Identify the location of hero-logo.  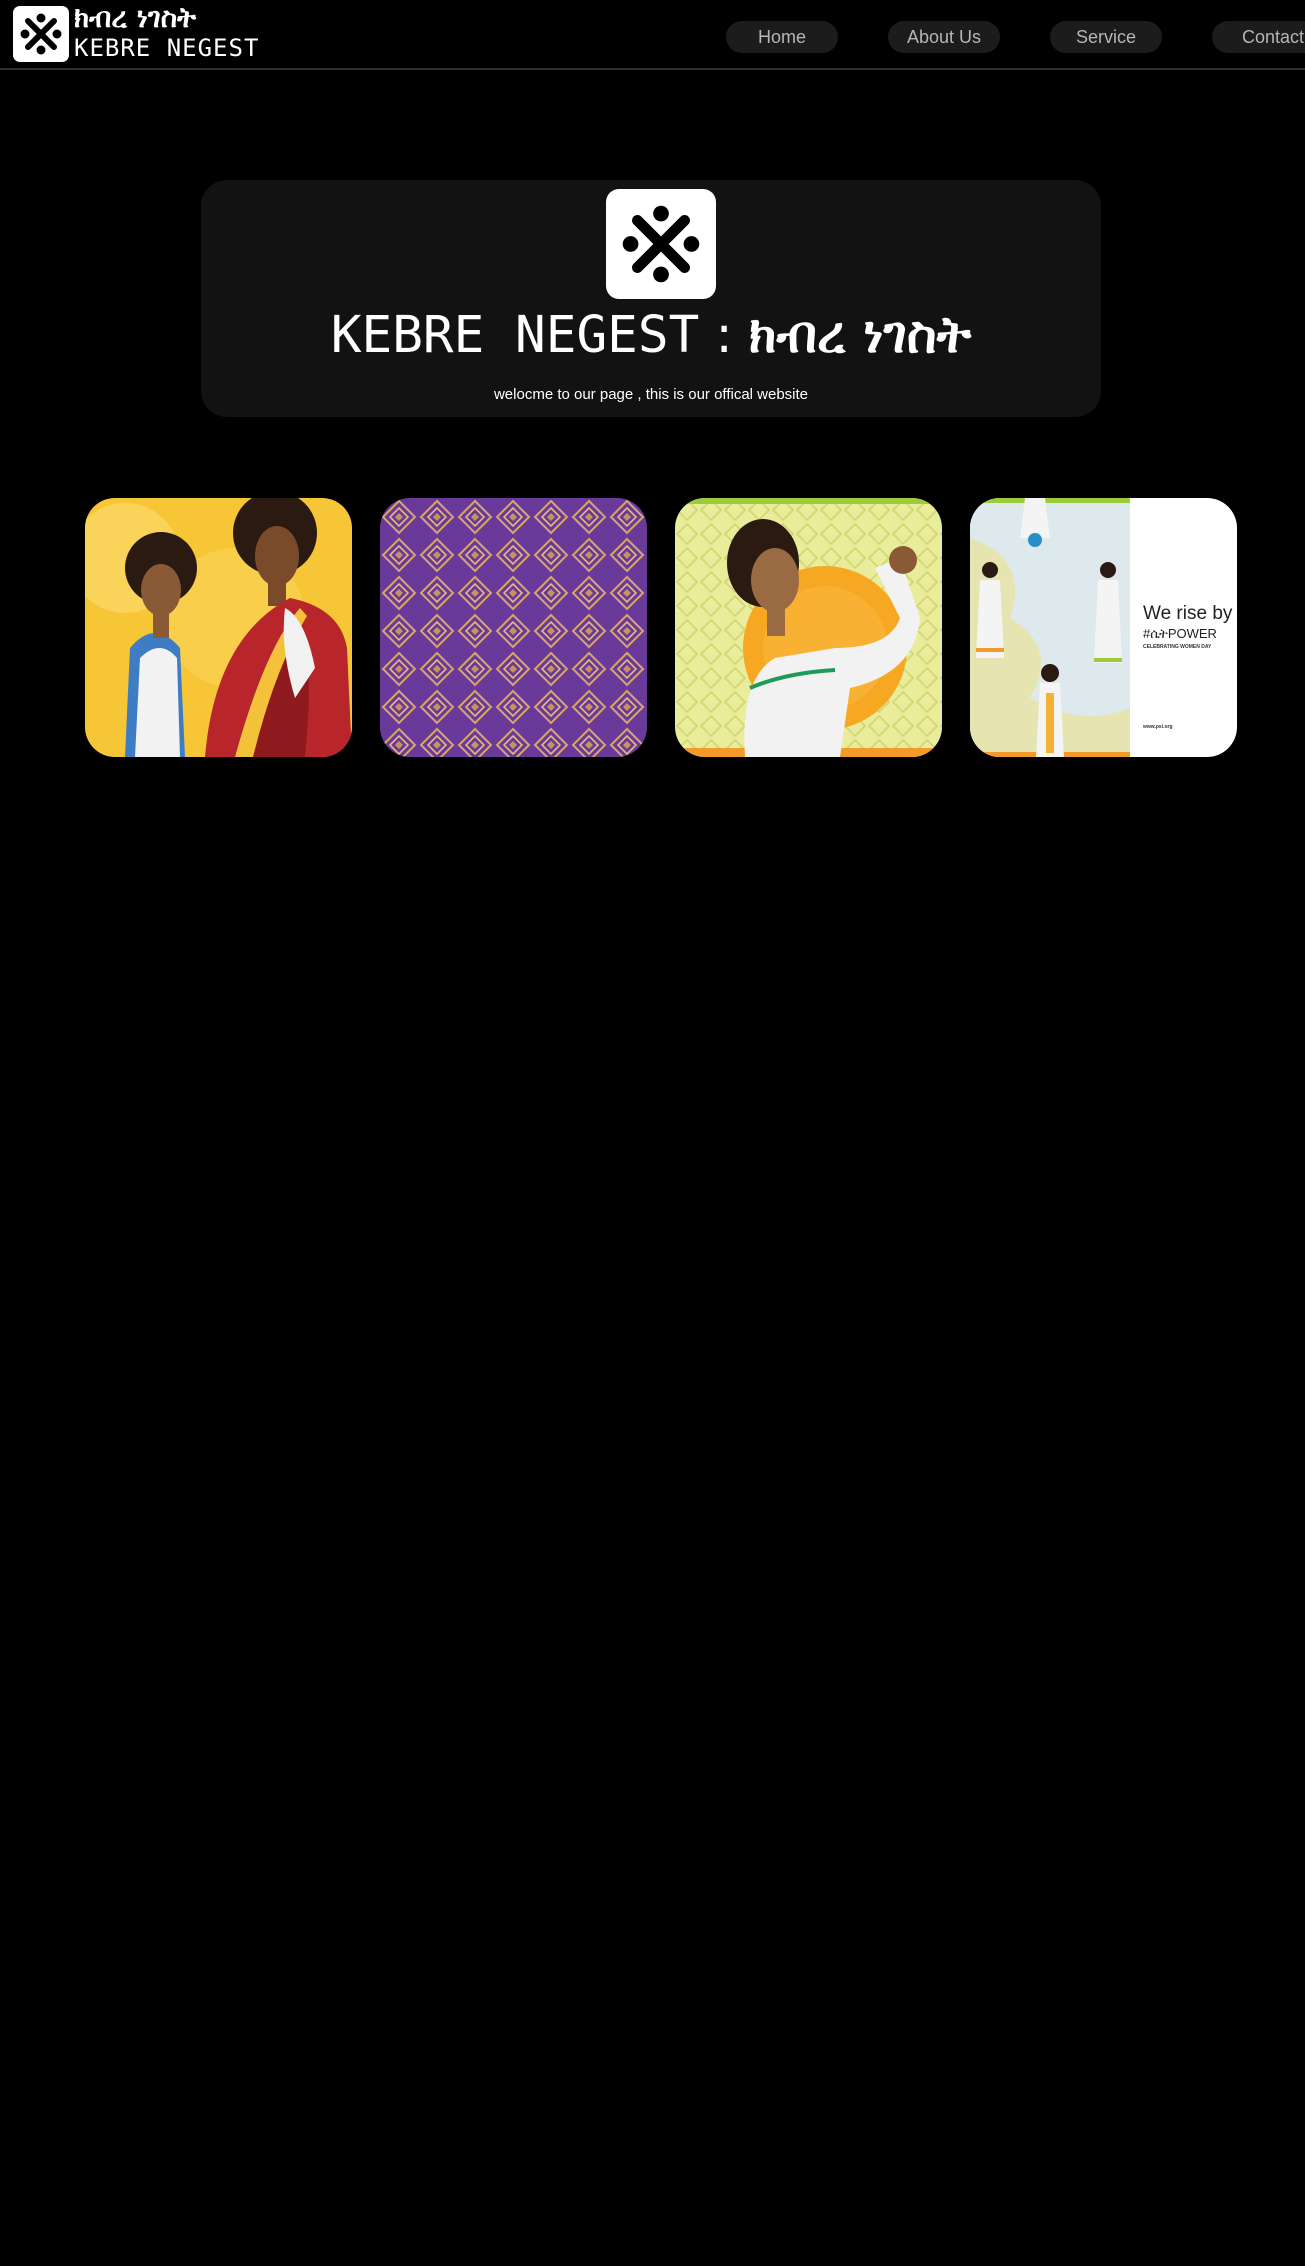
(661, 244).